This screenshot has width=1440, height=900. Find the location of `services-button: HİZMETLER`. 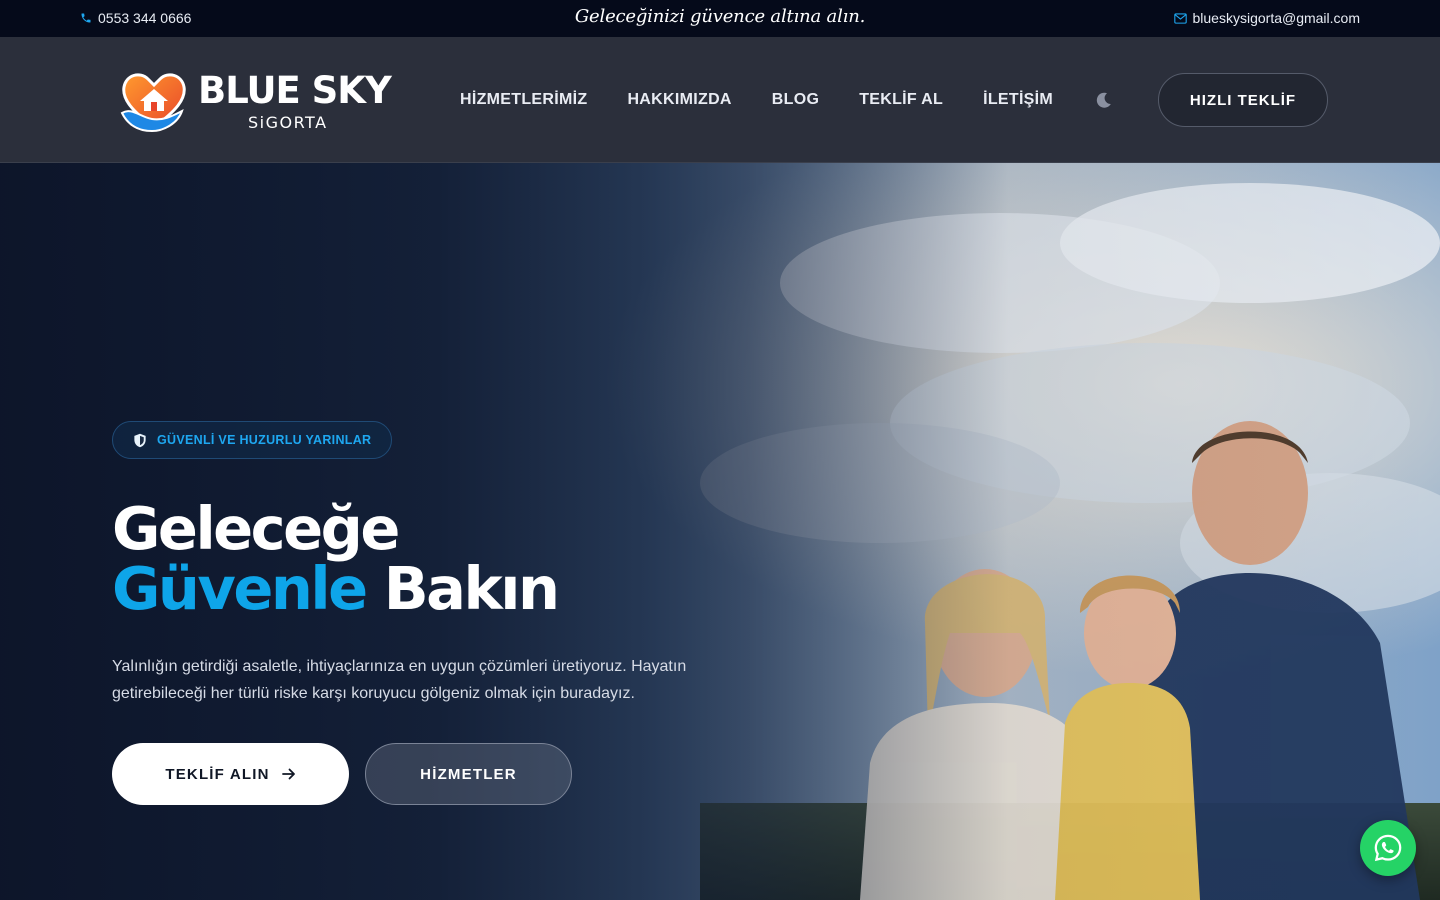

services-button: HİZMETLER is located at coordinates (468, 774).